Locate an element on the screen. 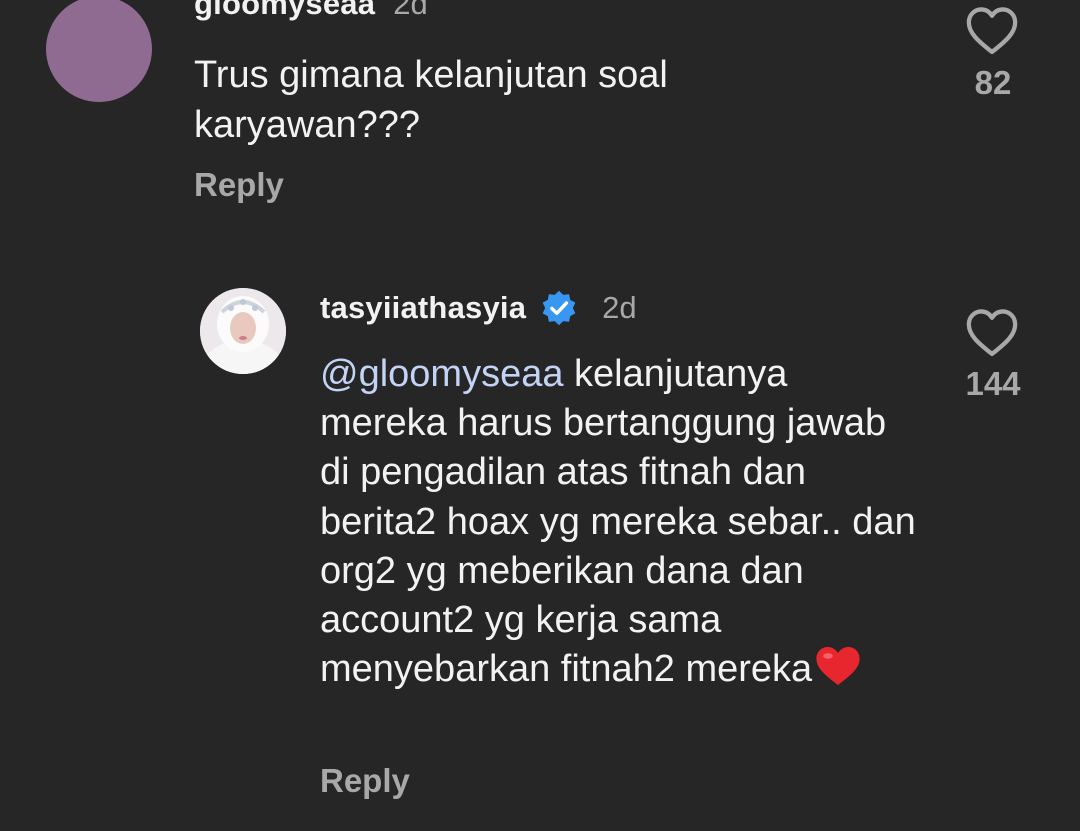 The height and width of the screenshot is (831, 1080). comment-header: gloomyseaa 2d is located at coordinates (311, 11).